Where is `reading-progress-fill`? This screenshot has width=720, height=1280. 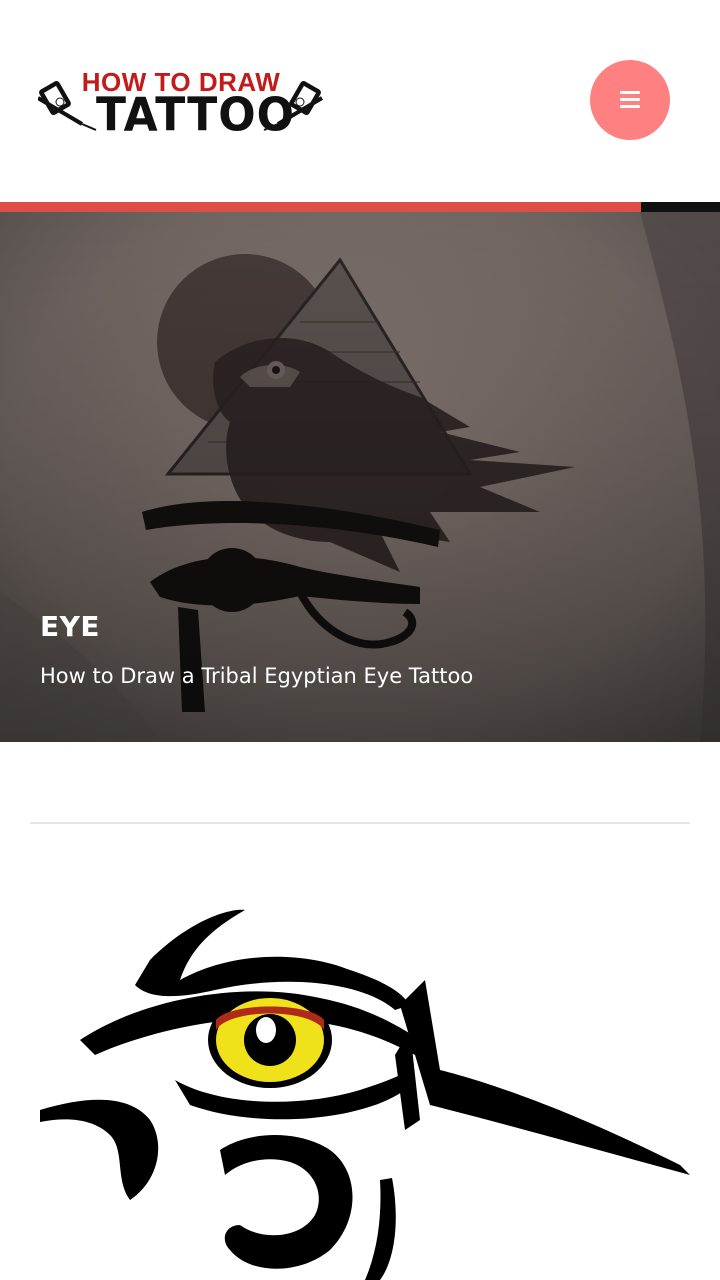 reading-progress-fill is located at coordinates (320, 207).